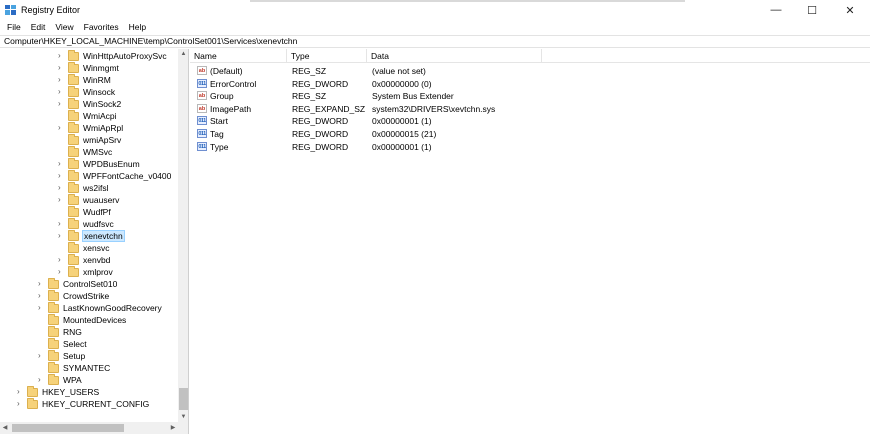  Describe the element at coordinates (399, 71) in the screenshot. I see `value-data: (value not set)` at that location.